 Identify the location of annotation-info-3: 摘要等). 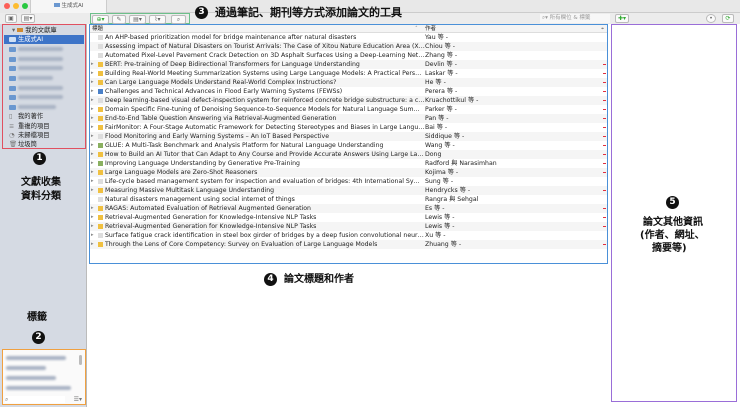
(669, 248).